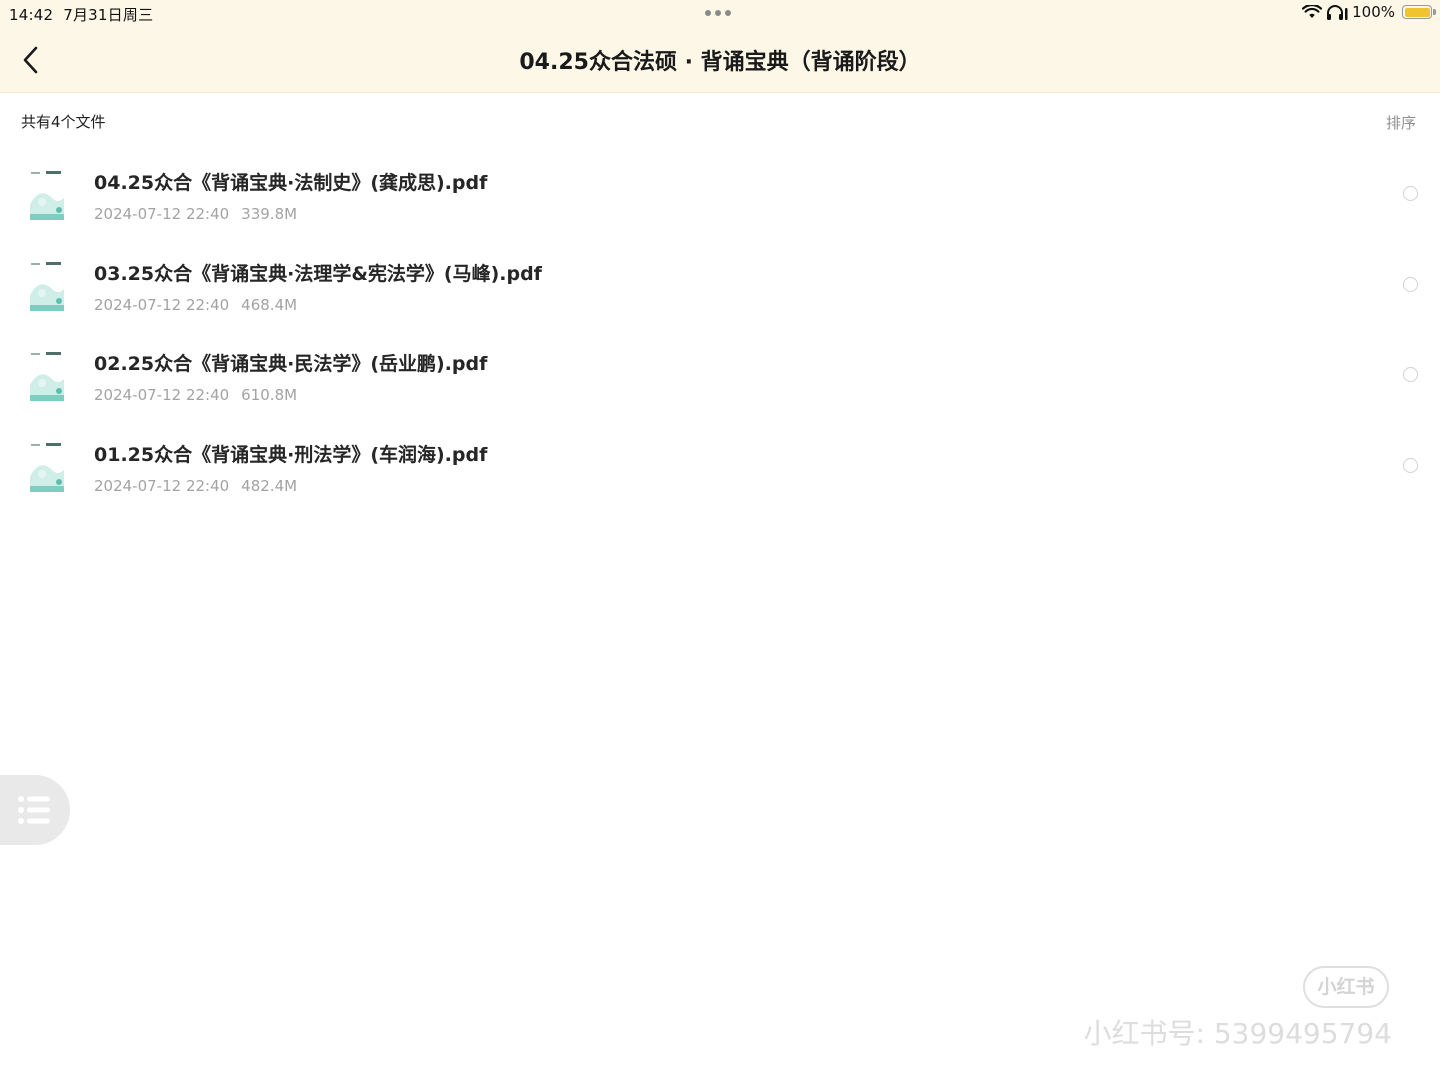 Image resolution: width=1440 pixels, height=1080 pixels. I want to click on file-size: 482.4M, so click(269, 486).